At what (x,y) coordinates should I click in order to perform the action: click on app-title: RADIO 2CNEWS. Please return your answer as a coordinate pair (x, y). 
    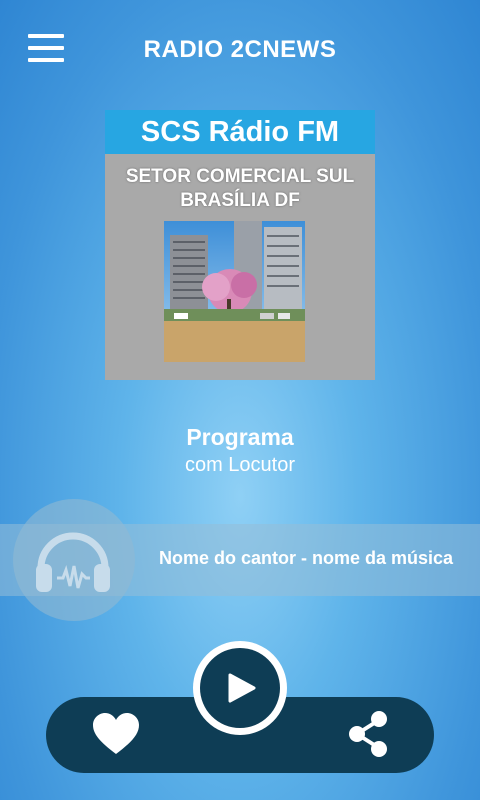
    Looking at the image, I should click on (240, 49).